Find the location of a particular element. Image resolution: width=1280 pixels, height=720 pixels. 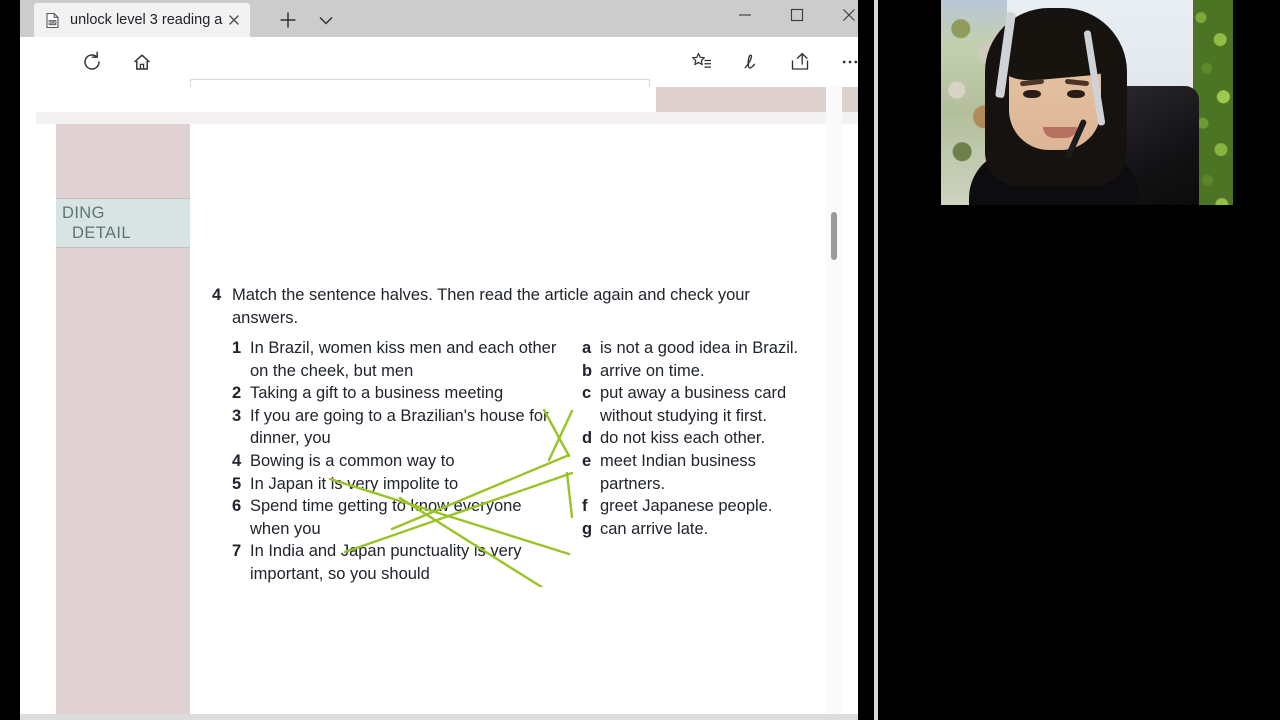

person-eye-left is located at coordinates (1032, 94).